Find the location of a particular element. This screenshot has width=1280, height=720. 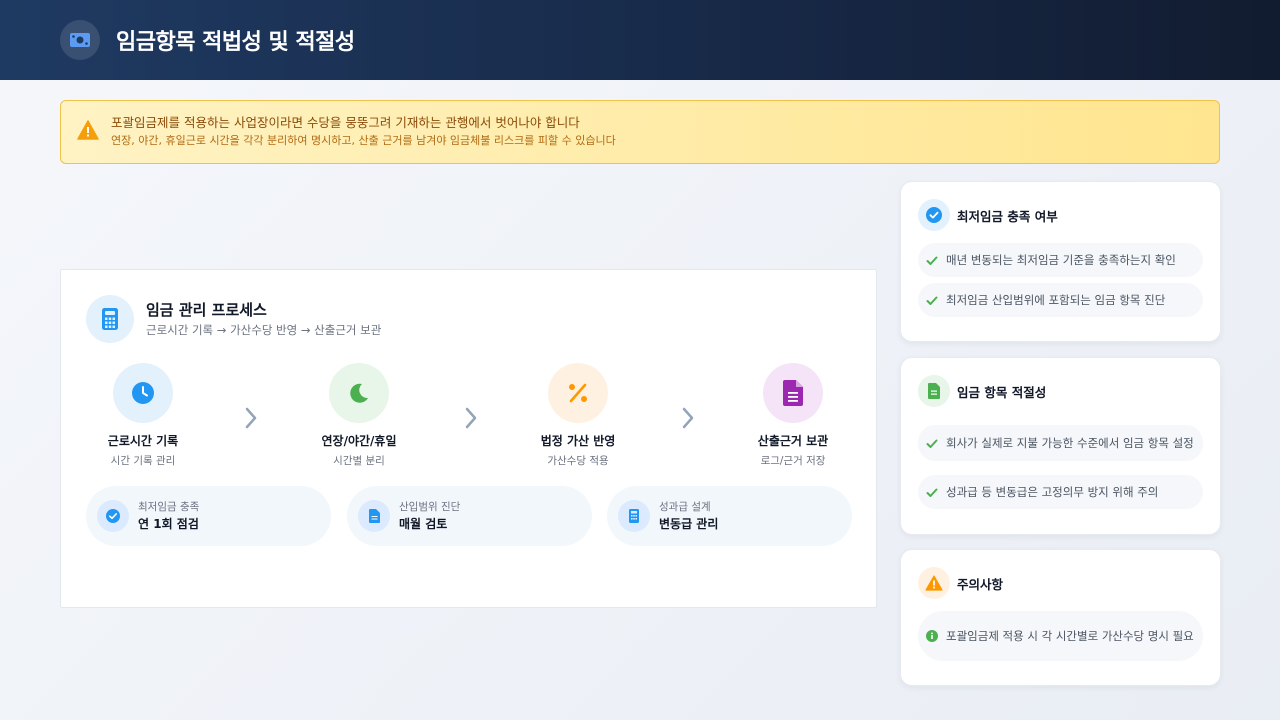

pill-subtitle: 산입범위 진단 is located at coordinates (430, 506).